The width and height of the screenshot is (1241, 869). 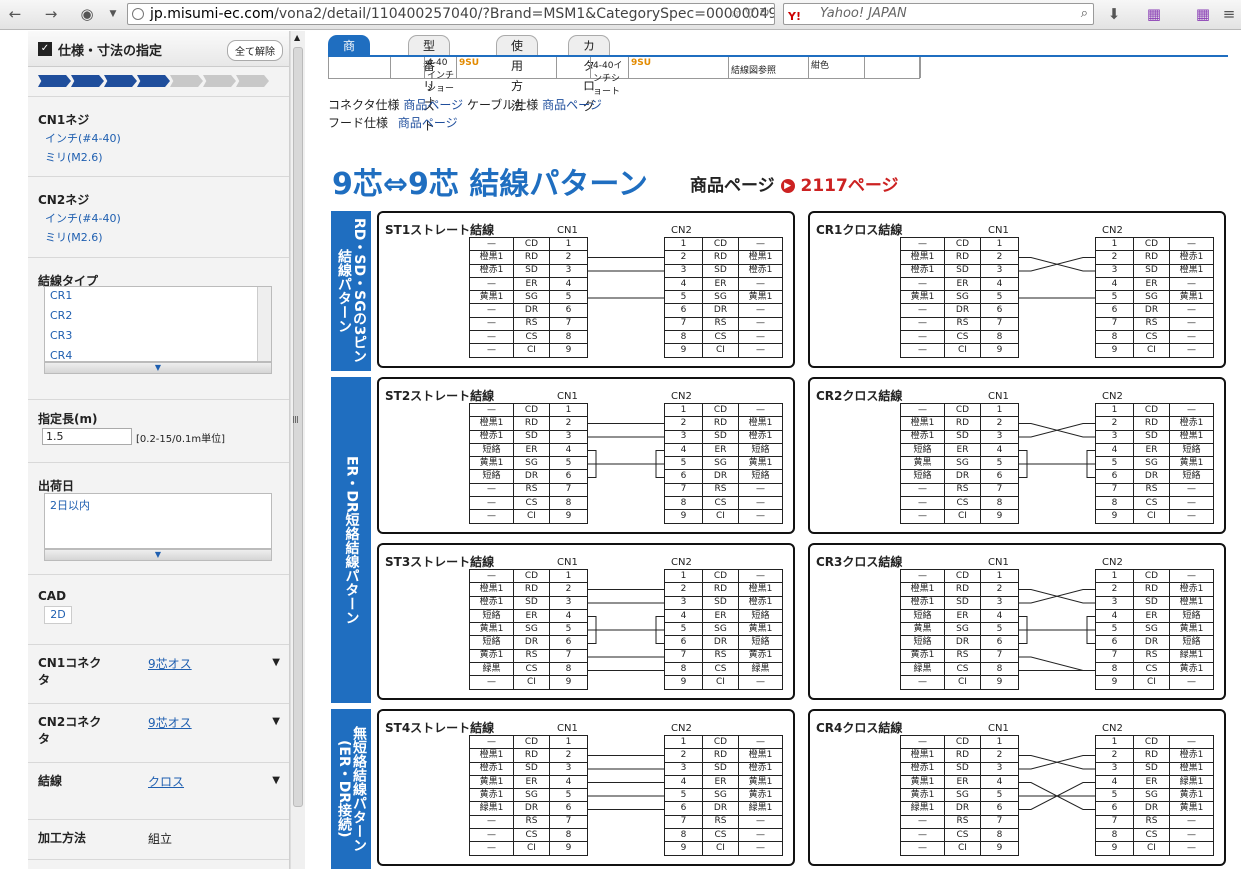 I want to click on spec-row: CN1コネクタ 9芯オス ▼, so click(x=158, y=674).